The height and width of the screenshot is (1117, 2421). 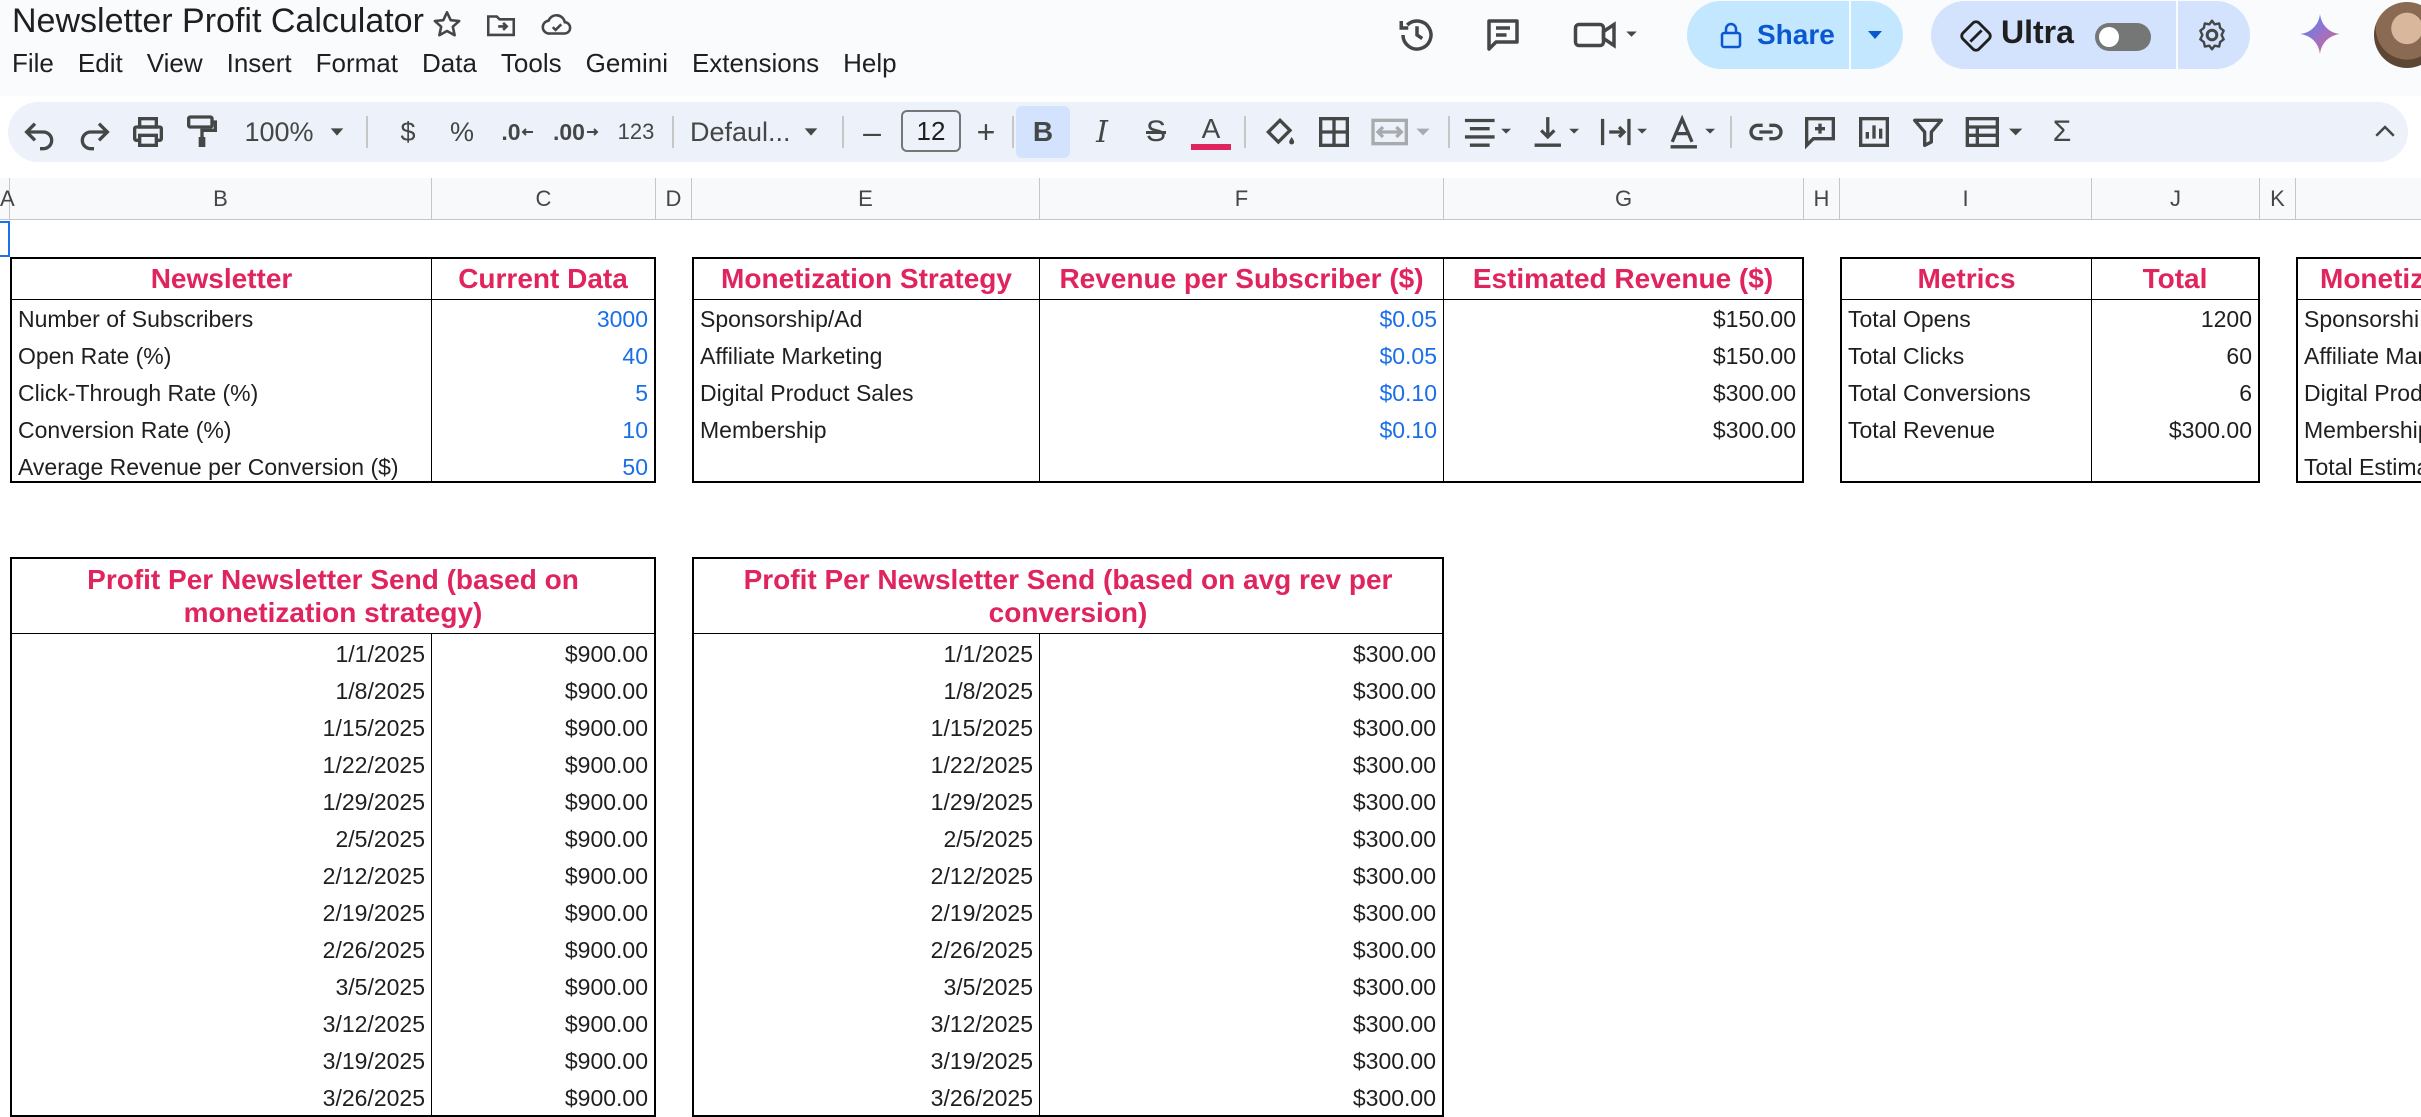 I want to click on table-row-value: 60, so click(x=2175, y=356).